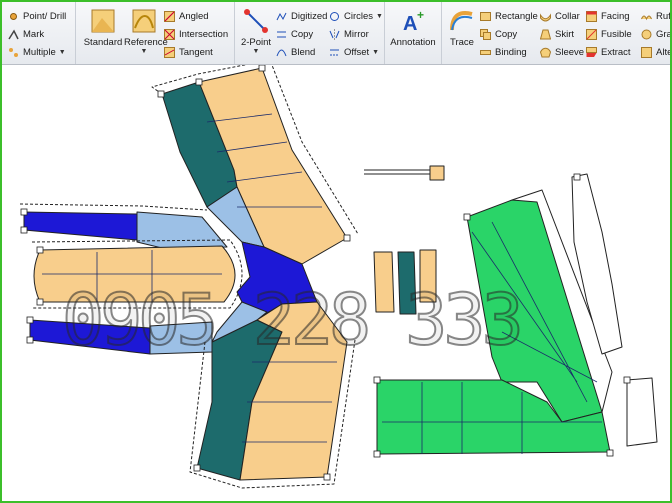 The image size is (672, 503). I want to click on copy-piece-label: Copy, so click(506, 34).